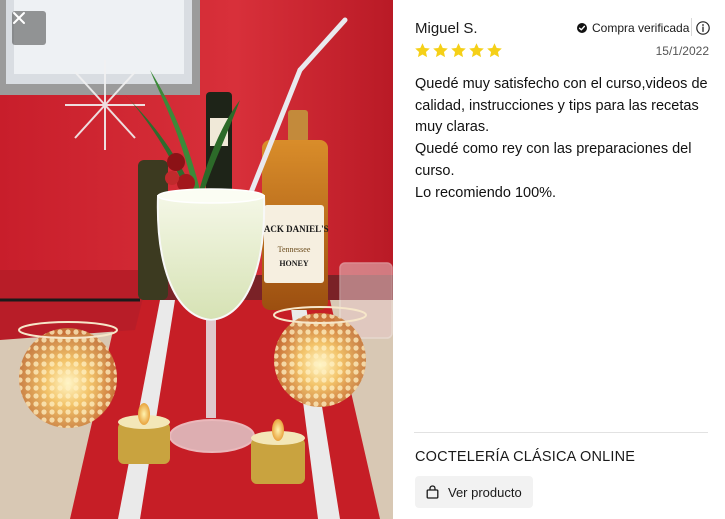  What do you see at coordinates (294, 263) in the screenshot?
I see `bottle-label-flavor: HONEY` at bounding box center [294, 263].